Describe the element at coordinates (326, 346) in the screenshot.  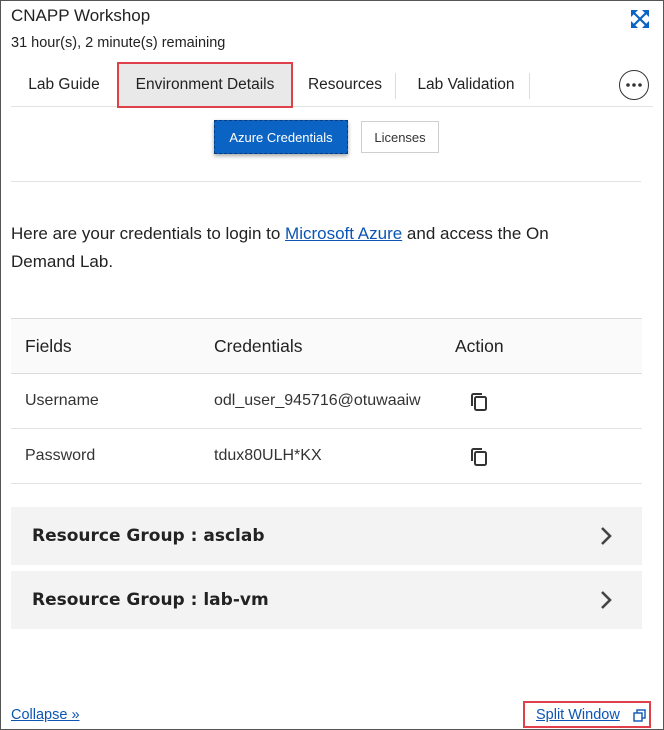
I see `table-header-row: Fields Credentials Action` at that location.